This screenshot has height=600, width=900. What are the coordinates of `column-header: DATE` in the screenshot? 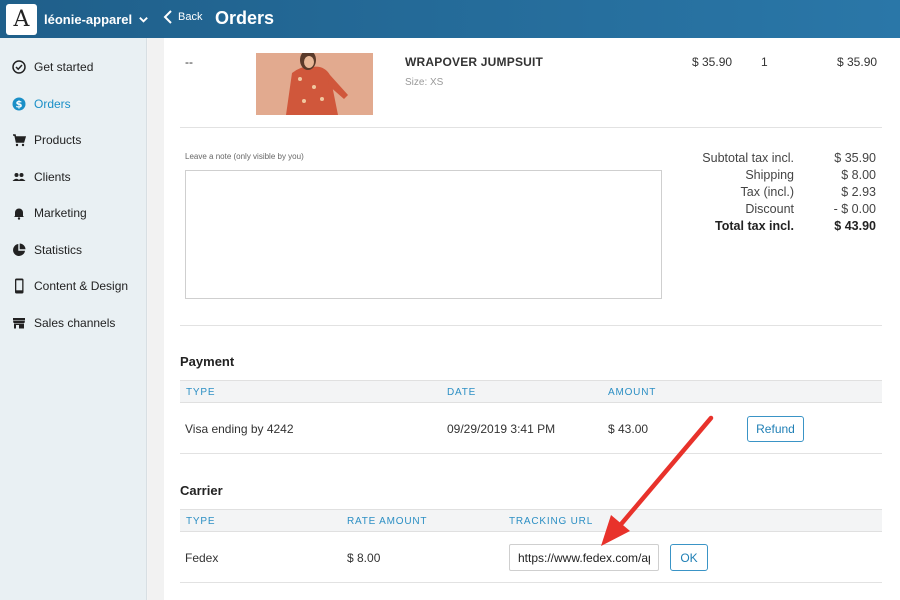 It's located at (462, 392).